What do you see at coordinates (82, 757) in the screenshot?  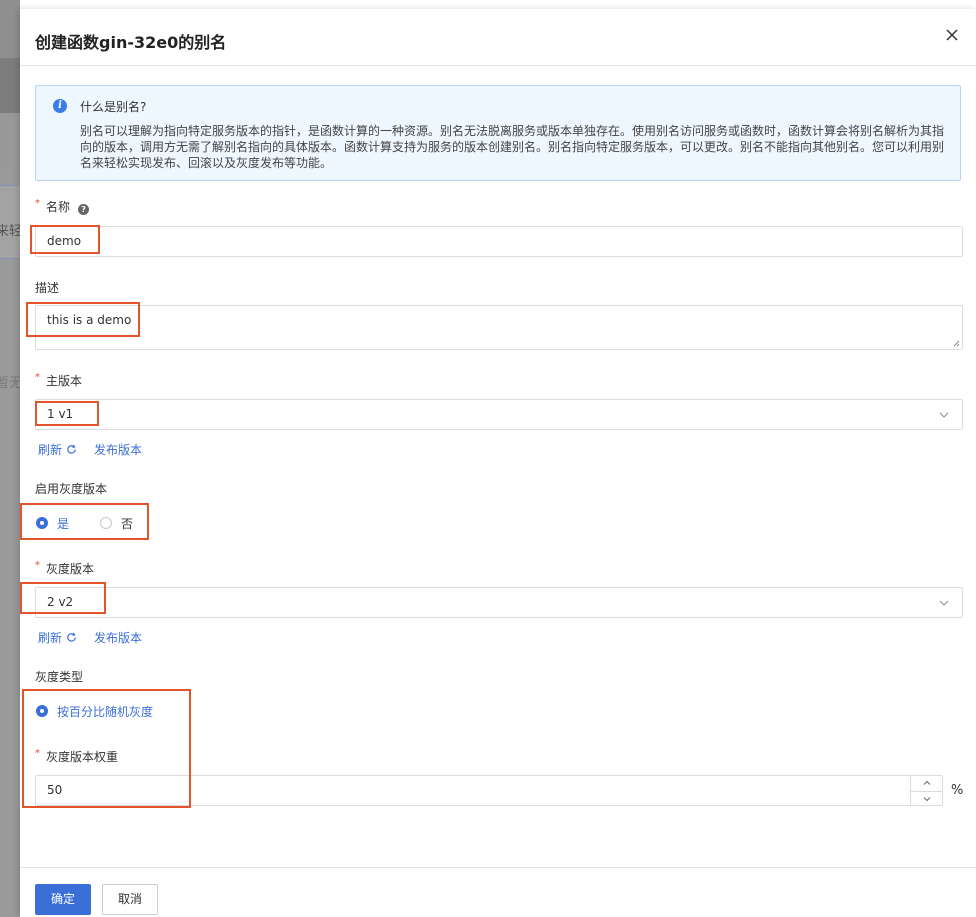 I see `gray-weight-label-text: 灰度版本权重` at bounding box center [82, 757].